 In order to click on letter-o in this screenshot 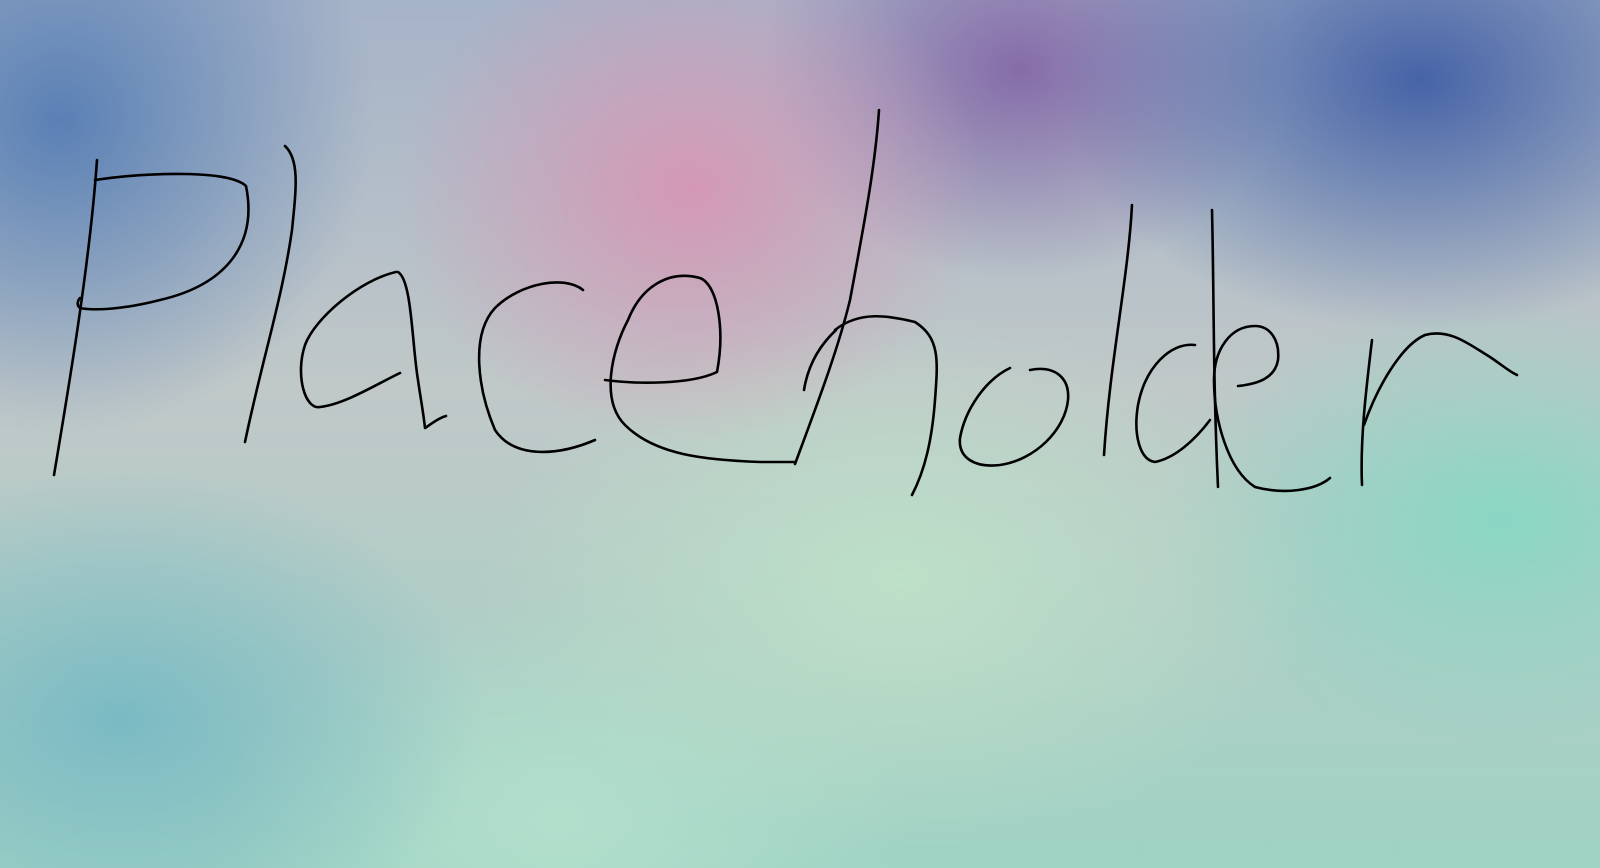, I will do `click(1014, 416)`.